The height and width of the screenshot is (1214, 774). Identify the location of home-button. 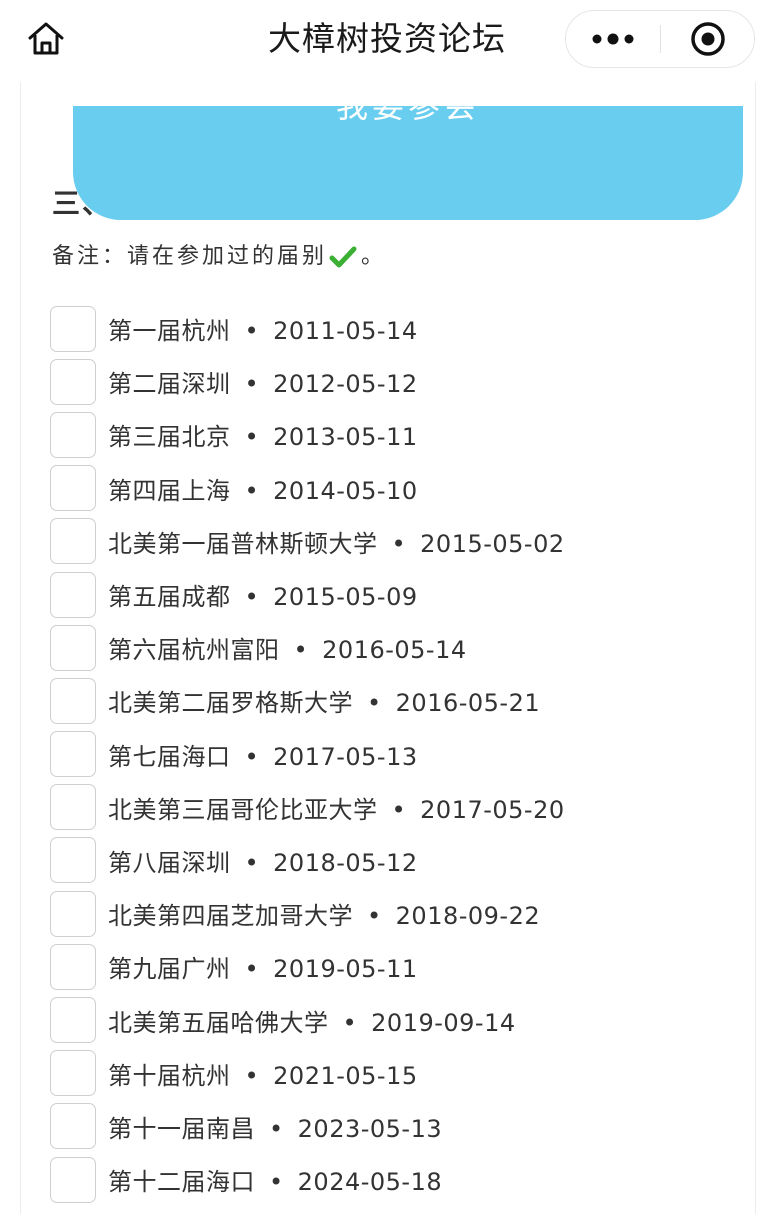
(46, 39).